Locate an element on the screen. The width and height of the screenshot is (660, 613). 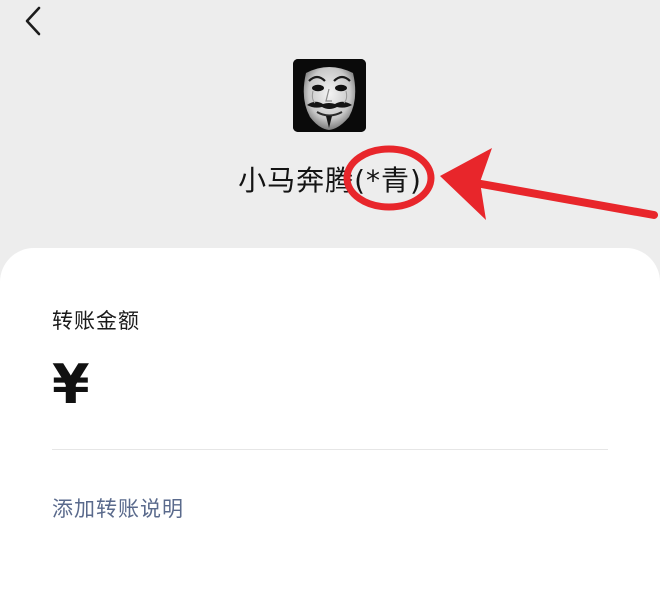
currency-symbol: ¥ is located at coordinates (71, 384).